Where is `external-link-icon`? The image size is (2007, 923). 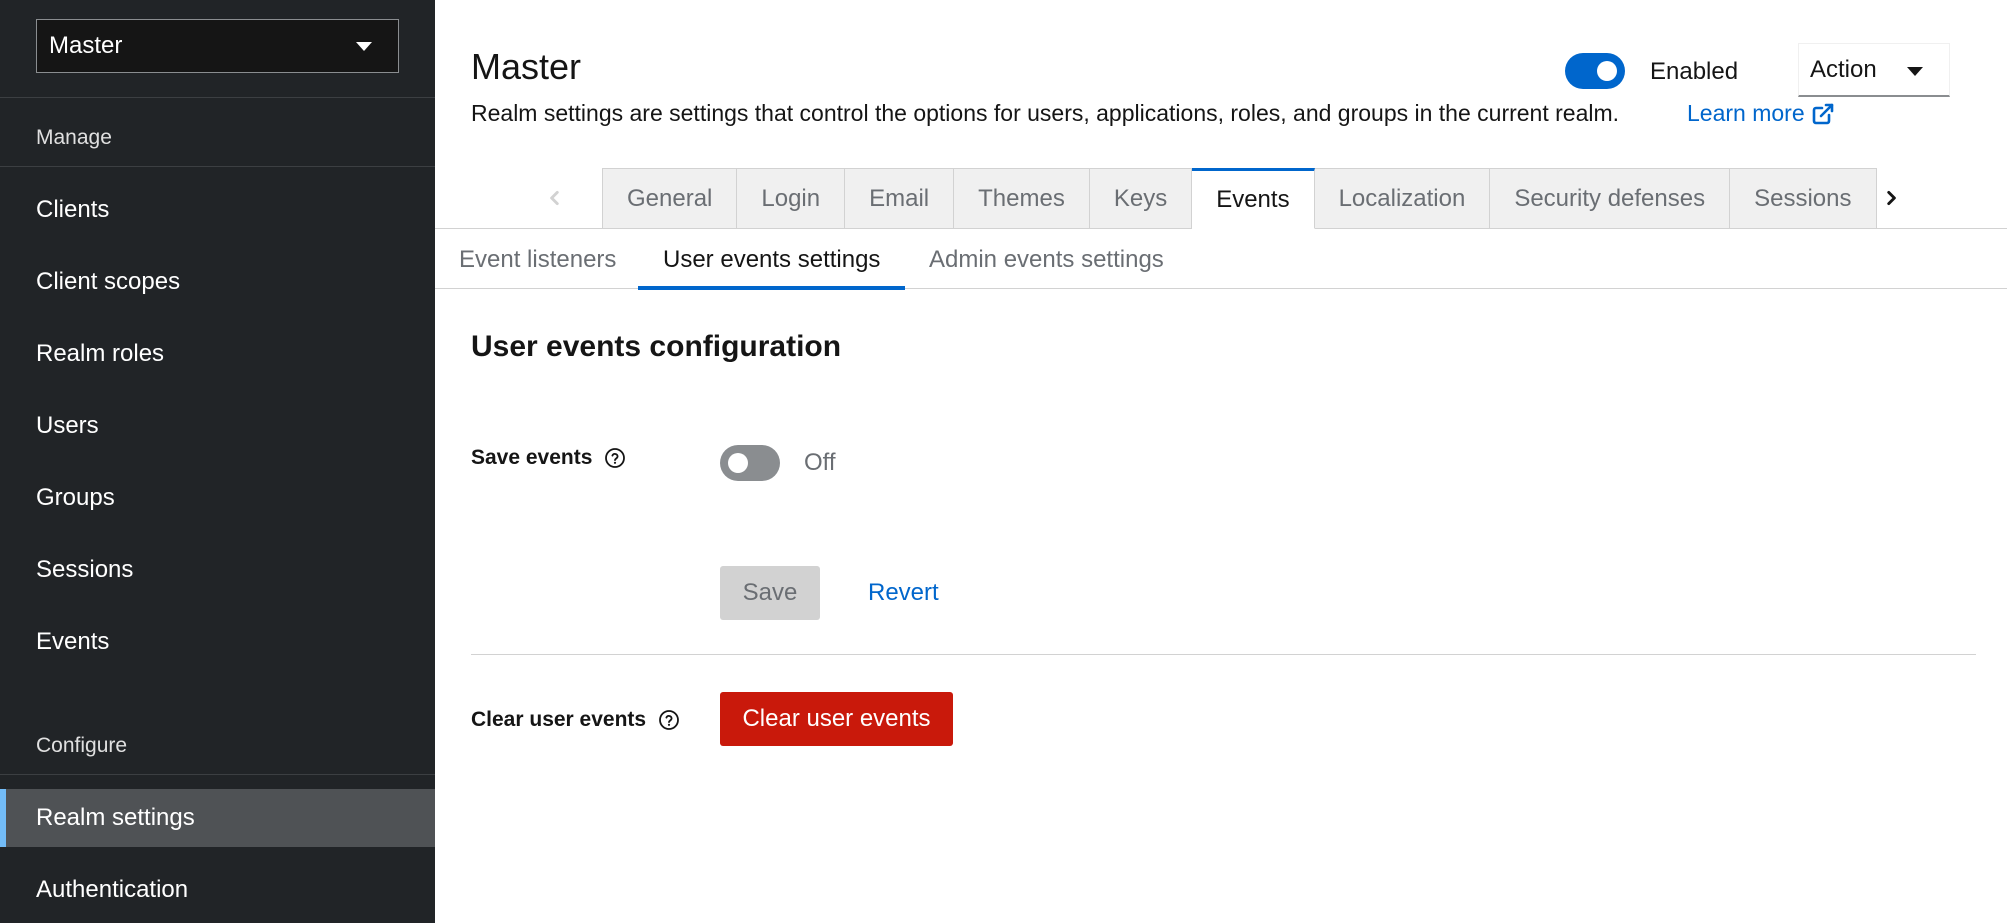 external-link-icon is located at coordinates (1822, 113).